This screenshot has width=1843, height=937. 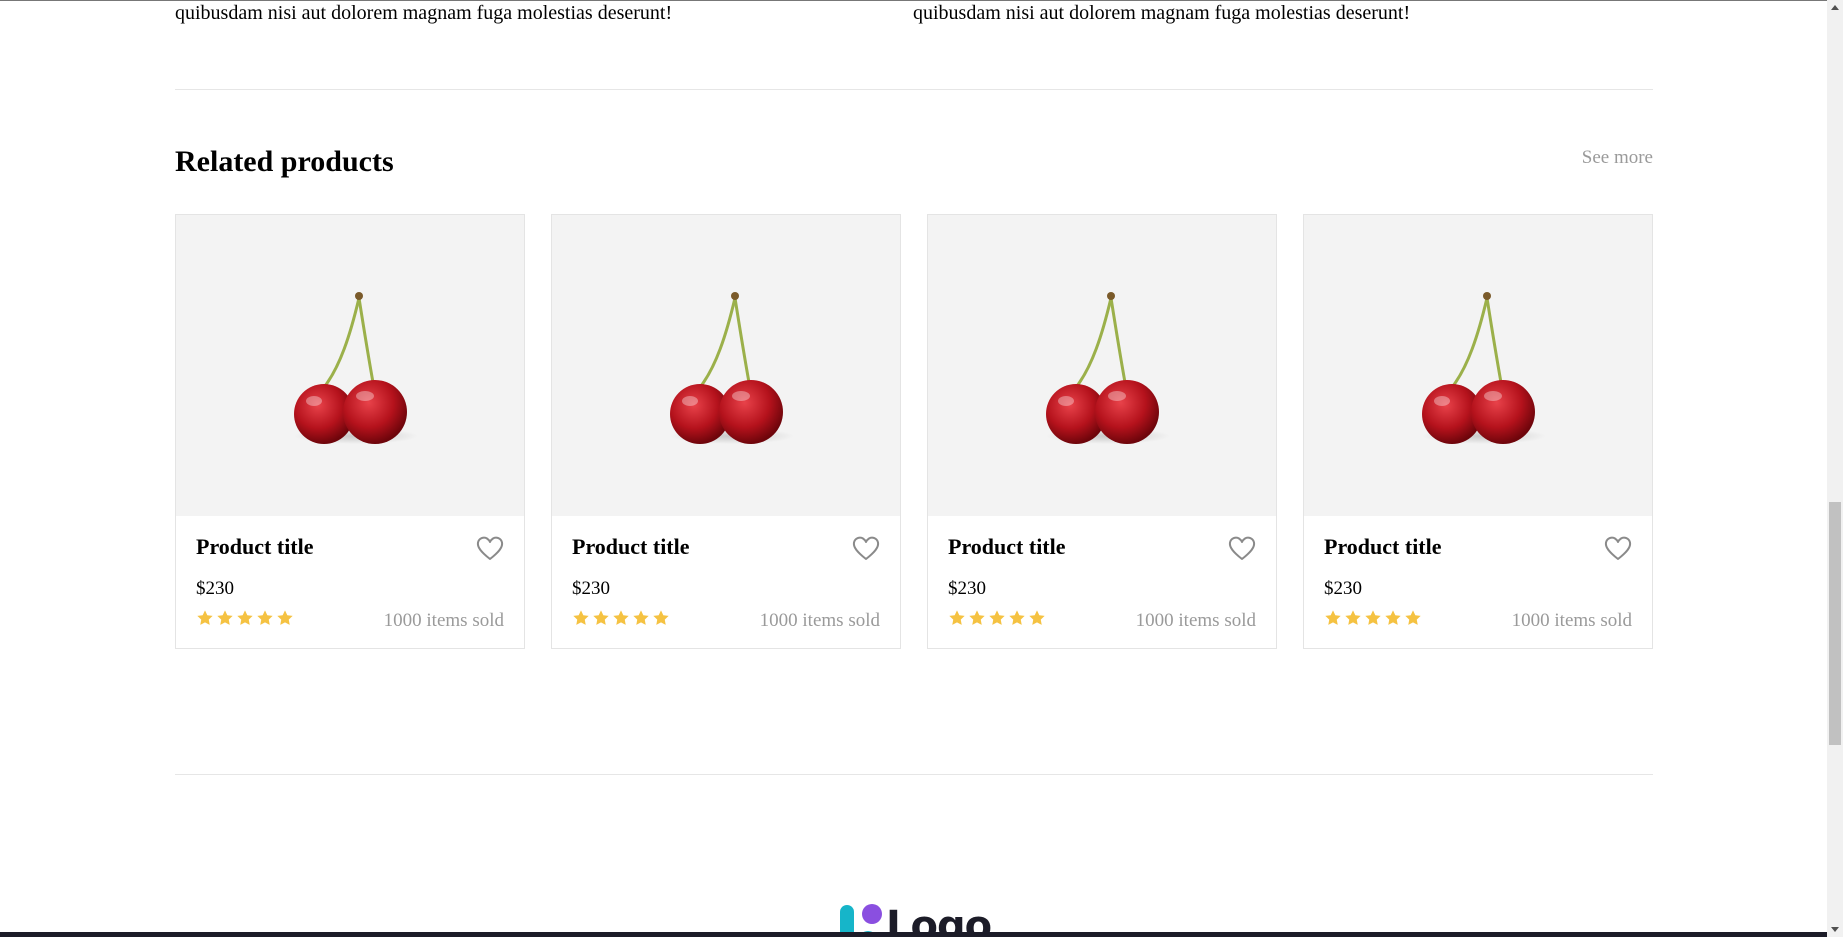 What do you see at coordinates (1835, 929) in the screenshot?
I see `scroll-down-arrow-icon` at bounding box center [1835, 929].